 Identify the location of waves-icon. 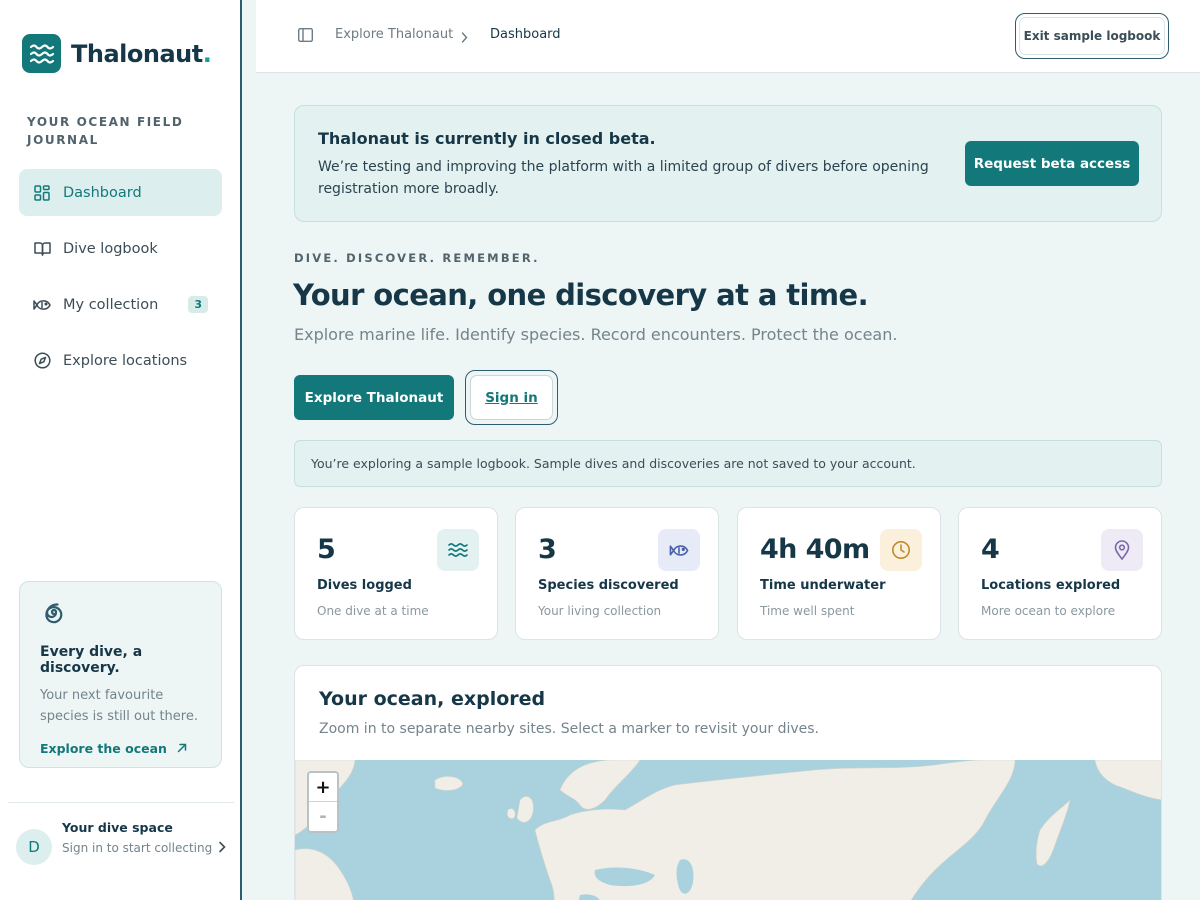
(458, 550).